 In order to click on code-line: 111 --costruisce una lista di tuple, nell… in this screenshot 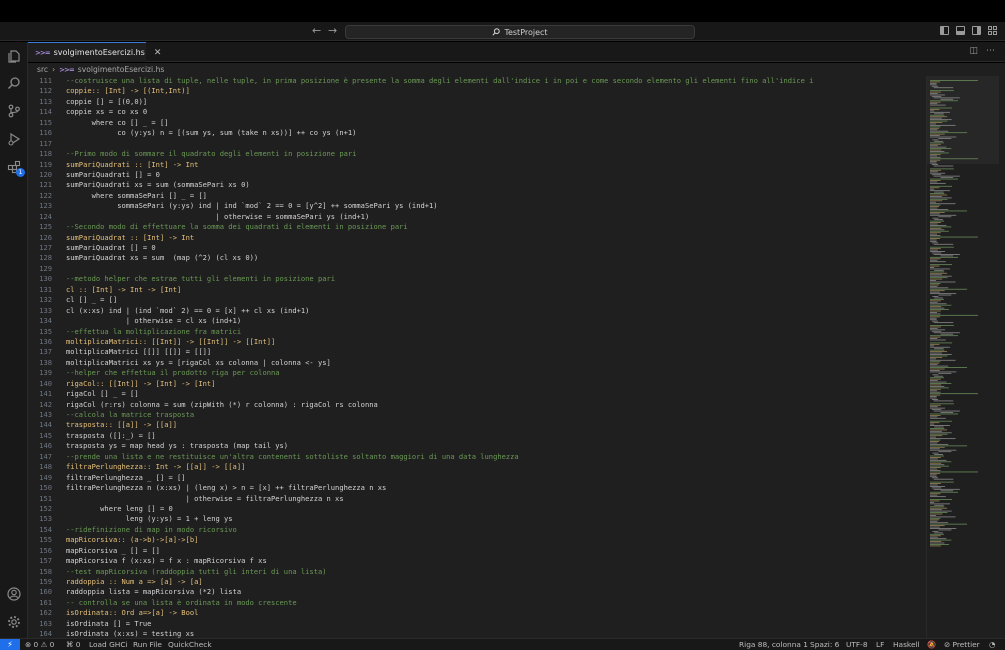, I will do `click(477, 81)`.